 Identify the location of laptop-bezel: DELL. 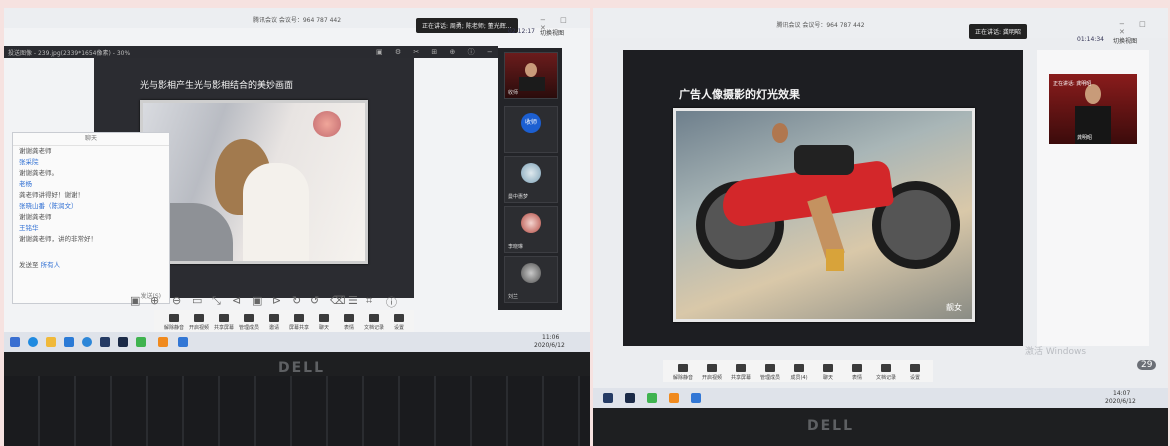
(880, 427).